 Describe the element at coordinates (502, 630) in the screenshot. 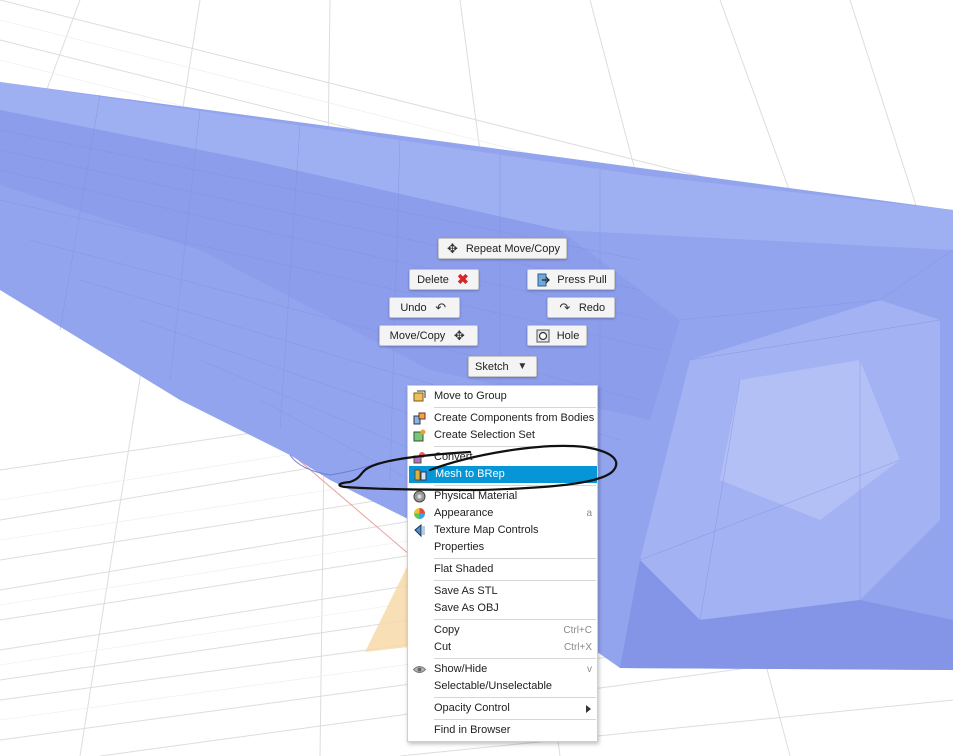

I see `menu-item-copy: Copy Ctrl+C` at that location.